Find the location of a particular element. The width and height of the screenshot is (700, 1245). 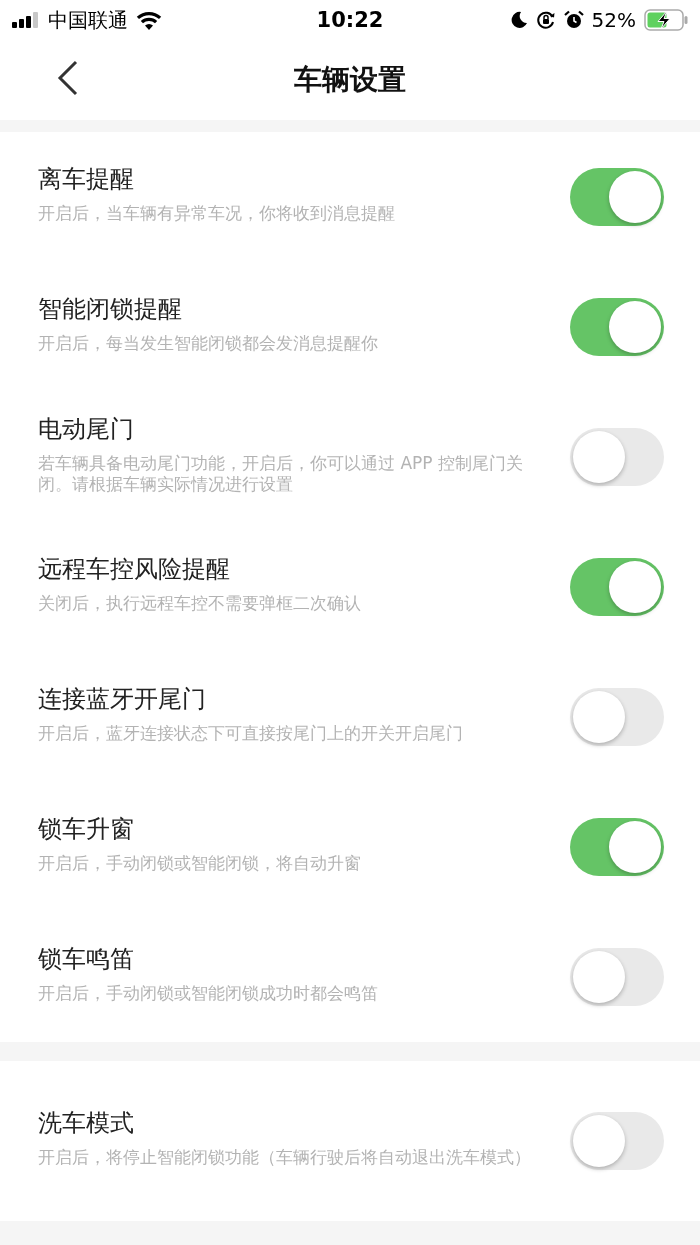

setting-description: 开启后，手动闭锁或智能闭锁成功时都会鸣笛 is located at coordinates (208, 994).